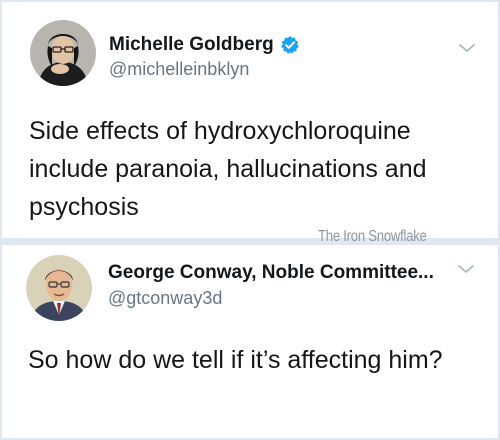 Image resolution: width=500 pixels, height=440 pixels. I want to click on watermark: The Iron Snowflake, so click(372, 236).